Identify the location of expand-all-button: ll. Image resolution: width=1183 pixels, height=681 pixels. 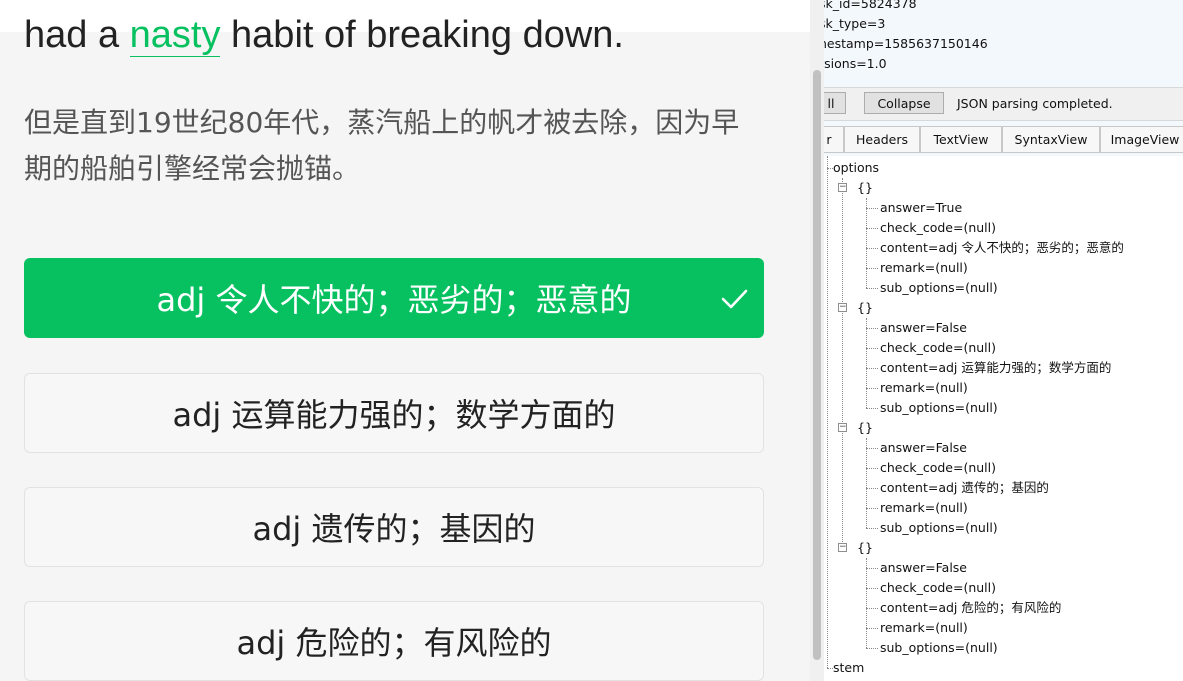
(835, 103).